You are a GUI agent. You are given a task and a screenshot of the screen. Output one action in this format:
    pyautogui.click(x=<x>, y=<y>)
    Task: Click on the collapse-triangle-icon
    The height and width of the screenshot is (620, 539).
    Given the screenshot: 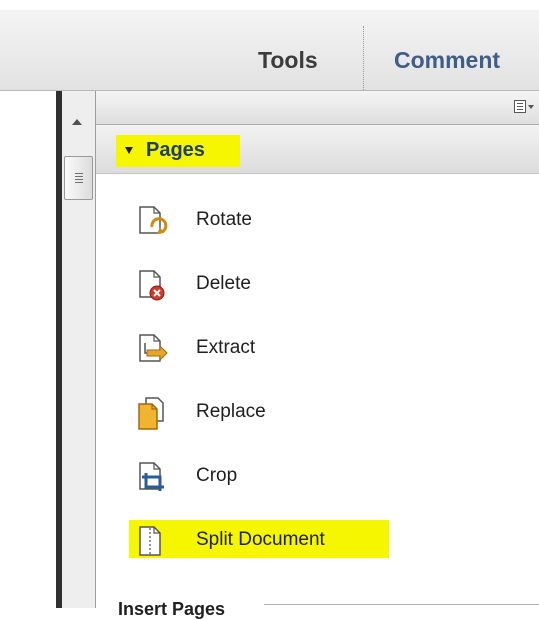 What is the action you would take?
    pyautogui.click(x=129, y=150)
    